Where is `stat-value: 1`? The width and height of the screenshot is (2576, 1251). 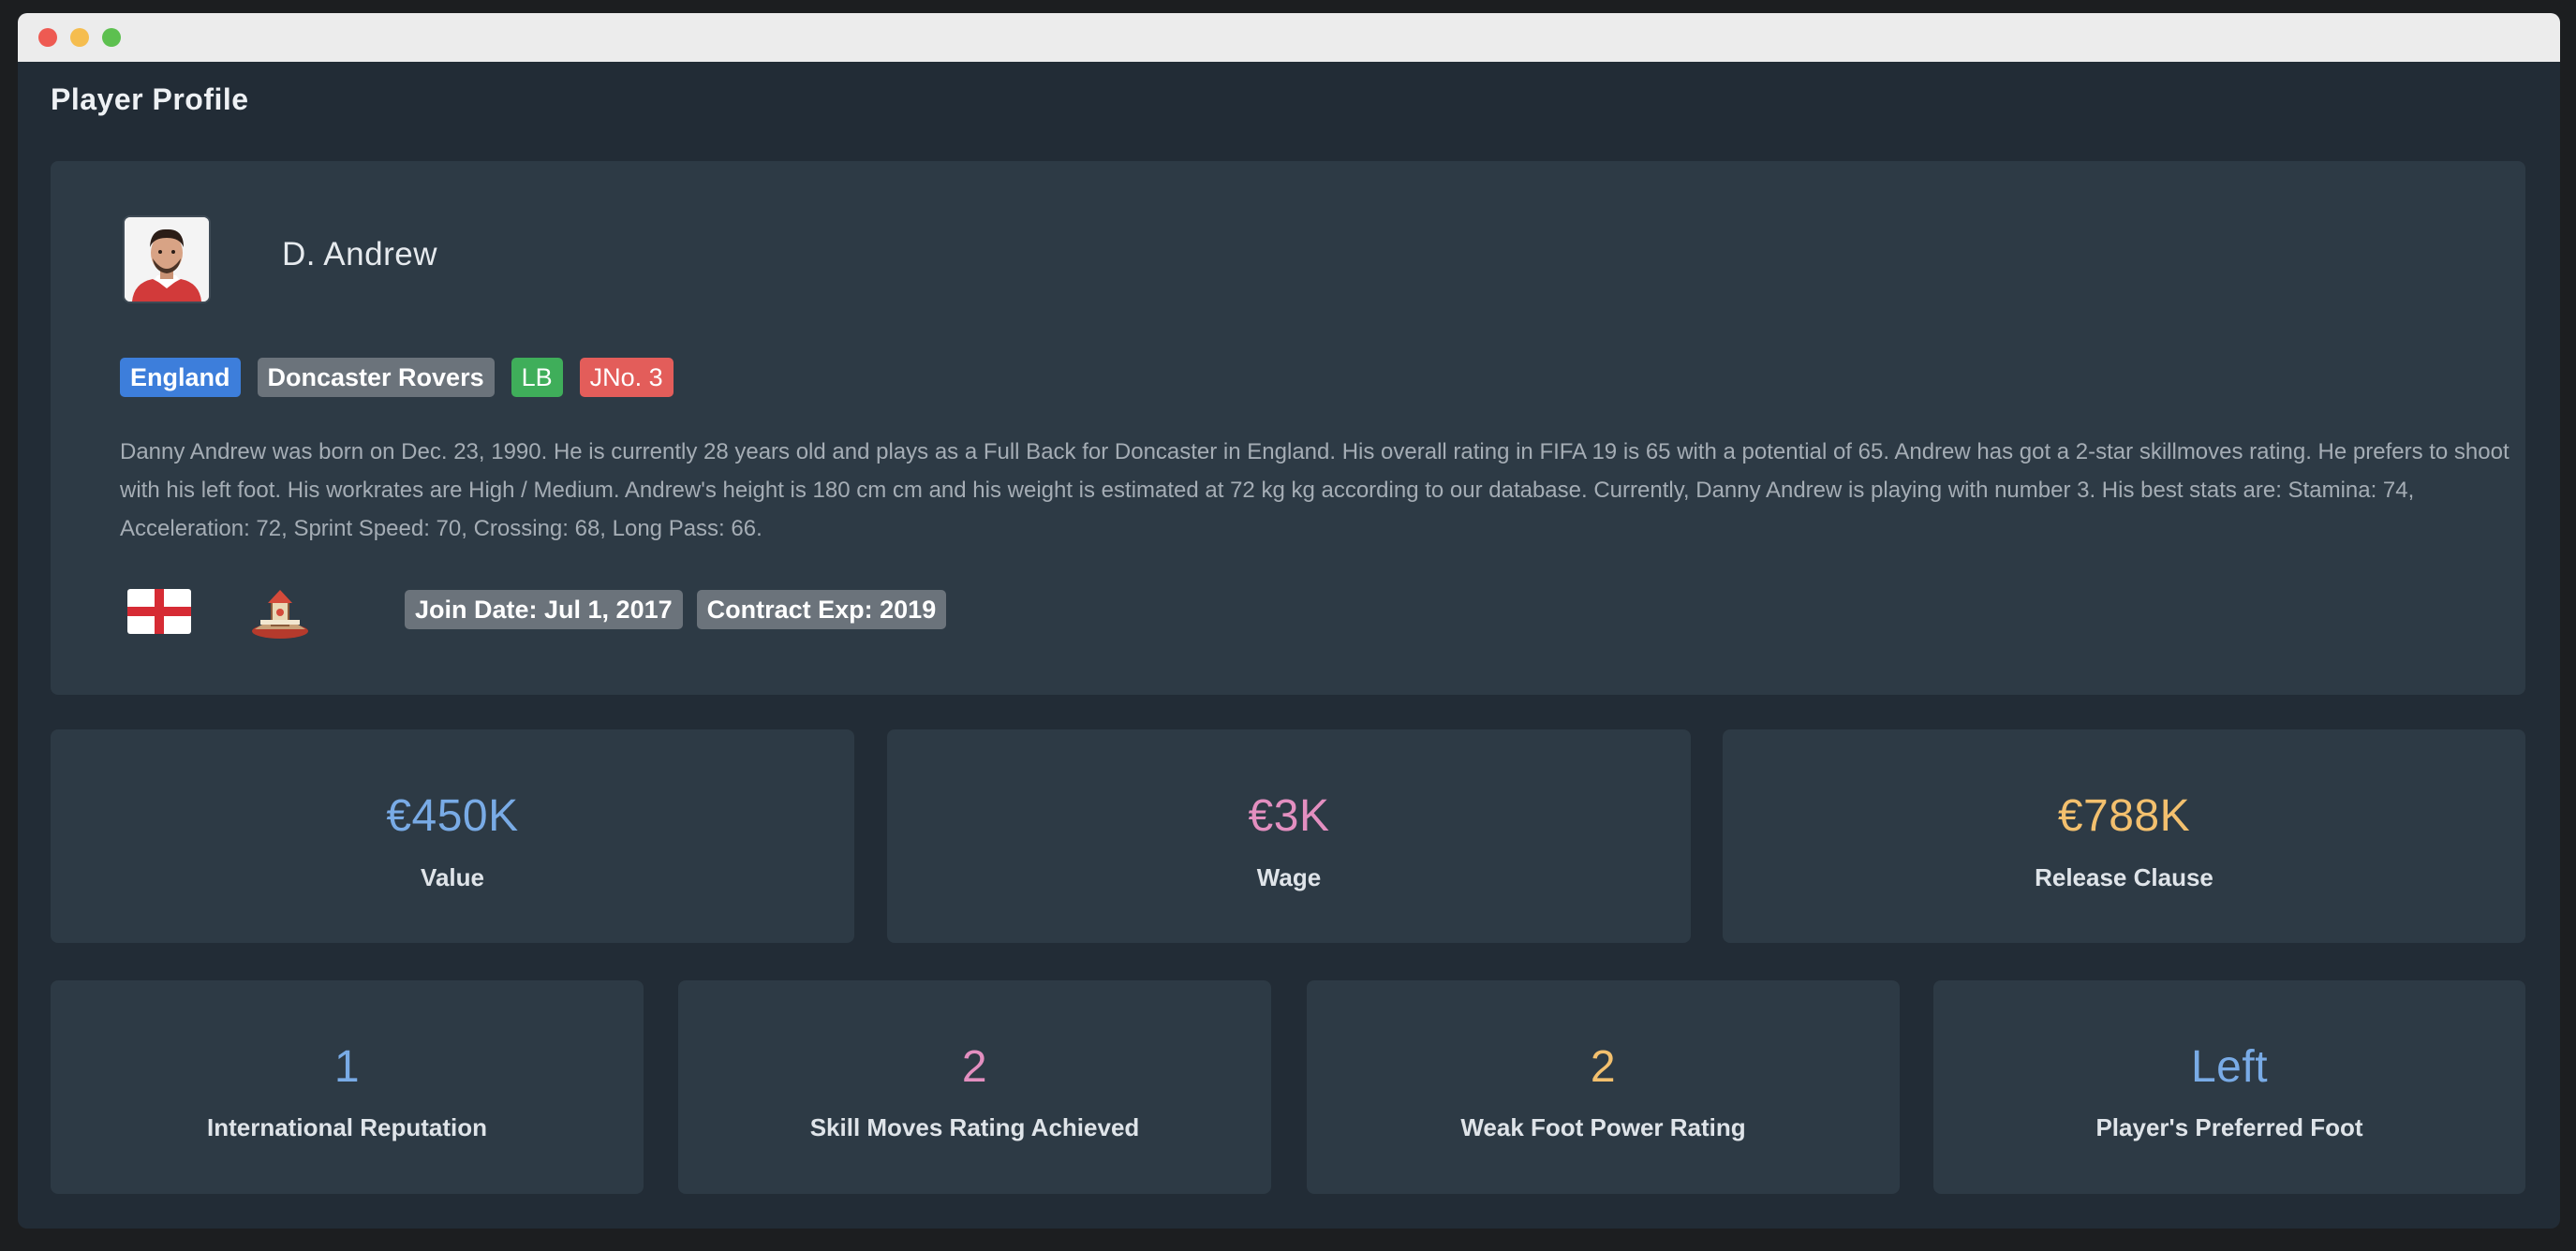
stat-value: 1 is located at coordinates (347, 1067).